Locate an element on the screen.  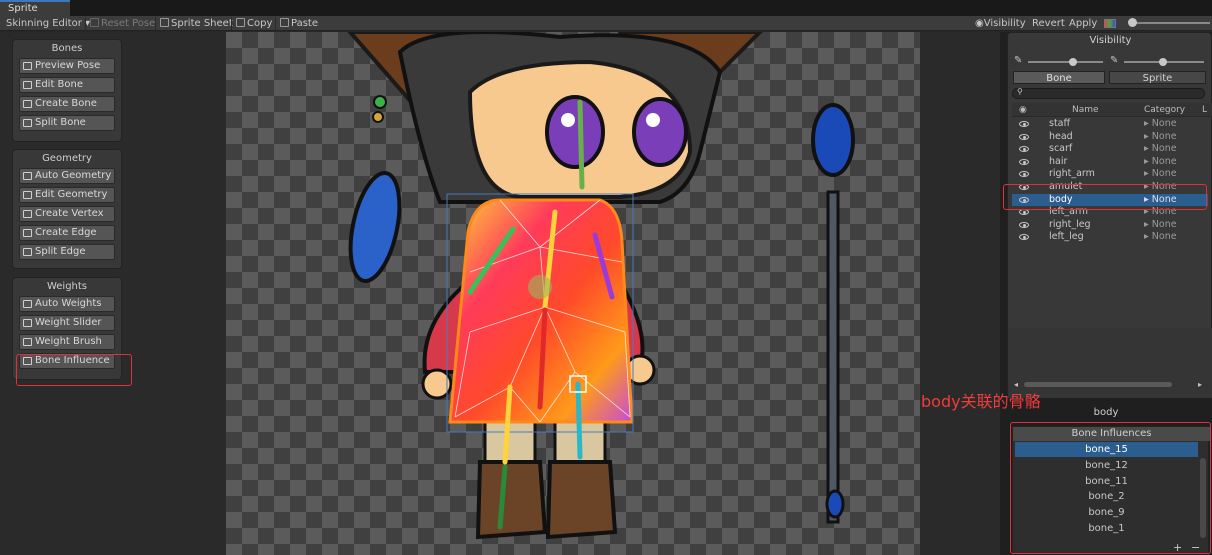
mode-label: Skinning Editor is located at coordinates (44, 23).